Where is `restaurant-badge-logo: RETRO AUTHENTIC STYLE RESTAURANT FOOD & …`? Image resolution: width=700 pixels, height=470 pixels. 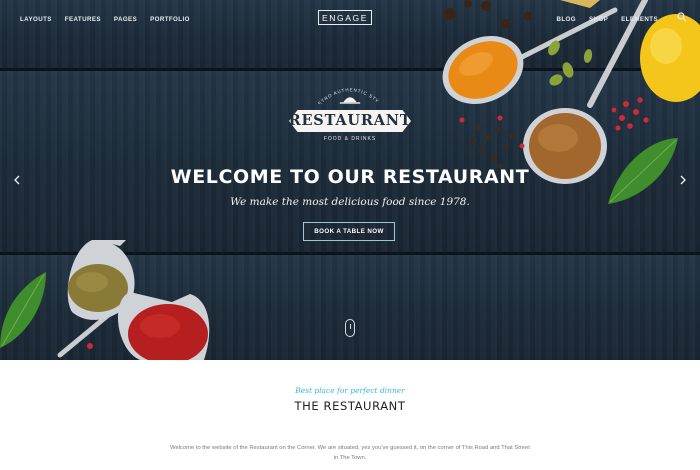
restaurant-badge-logo: RETRO AUTHENTIC STYLE RESTAURANT FOOD & … is located at coordinates (350, 117).